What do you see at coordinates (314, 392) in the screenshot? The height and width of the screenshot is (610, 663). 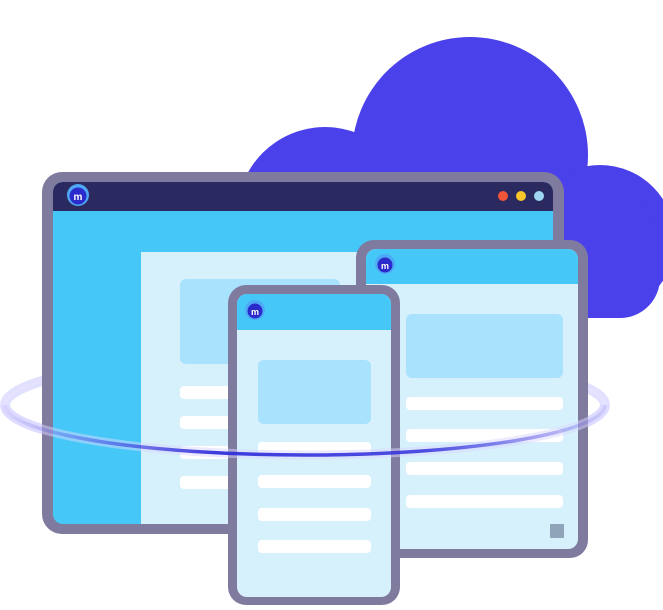 I see `phone-image-placeholder` at bounding box center [314, 392].